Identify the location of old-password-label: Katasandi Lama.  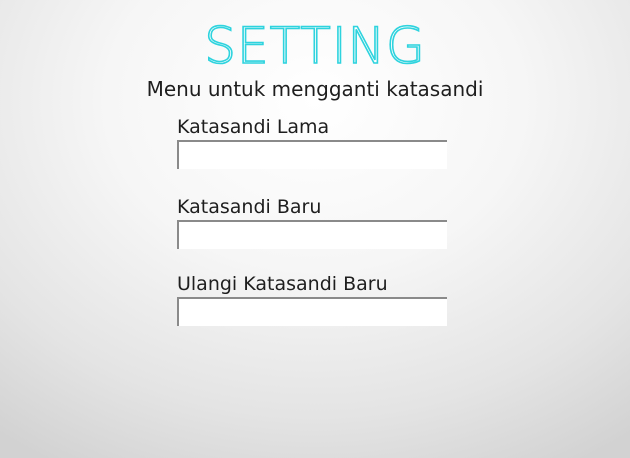
(253, 127).